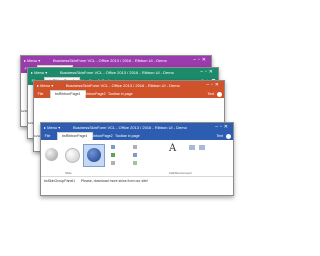  I want to click on status-left-label: bsSkinGroupPanel1, so click(60, 181).